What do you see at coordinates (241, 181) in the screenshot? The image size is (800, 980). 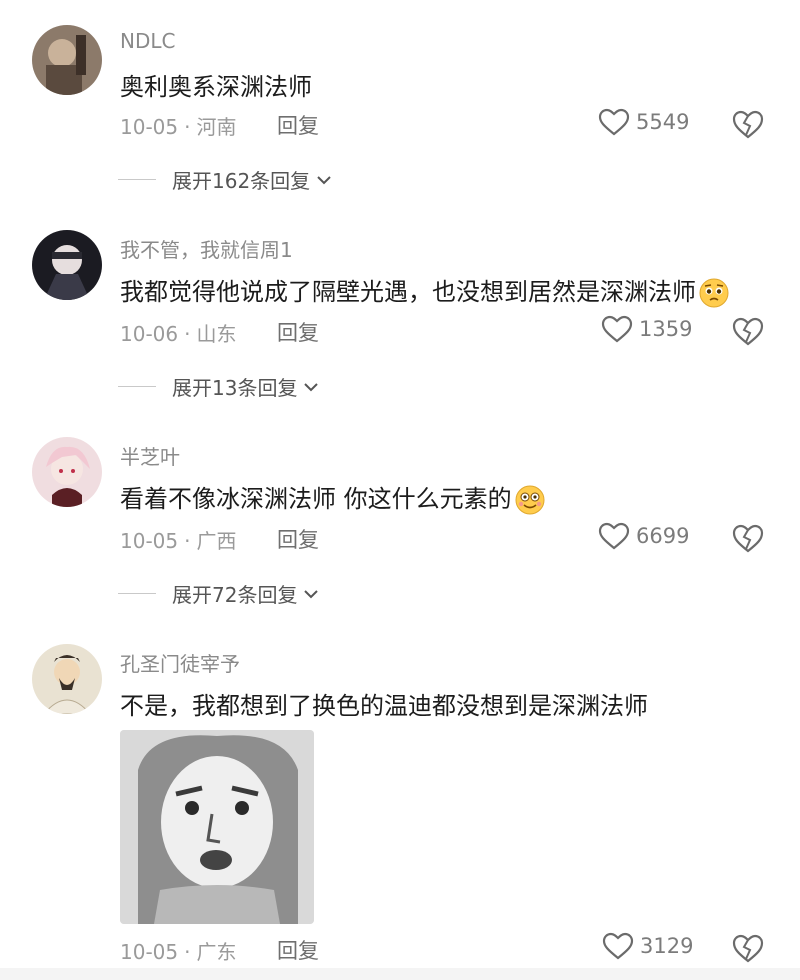 I see `expand-replies-label: 展开162条回复` at bounding box center [241, 181].